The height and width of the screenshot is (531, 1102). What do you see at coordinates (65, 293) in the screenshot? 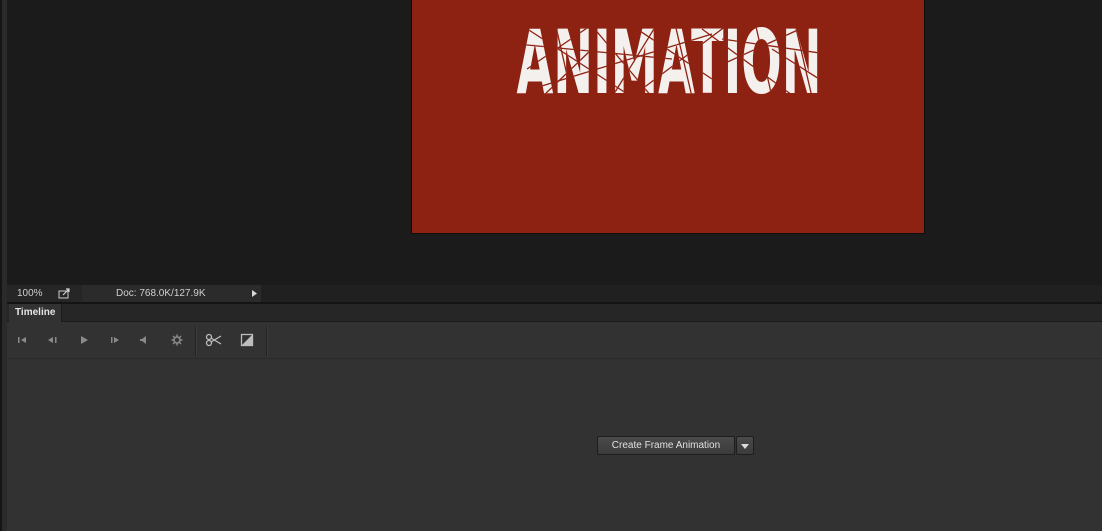
I see `export-icon` at bounding box center [65, 293].